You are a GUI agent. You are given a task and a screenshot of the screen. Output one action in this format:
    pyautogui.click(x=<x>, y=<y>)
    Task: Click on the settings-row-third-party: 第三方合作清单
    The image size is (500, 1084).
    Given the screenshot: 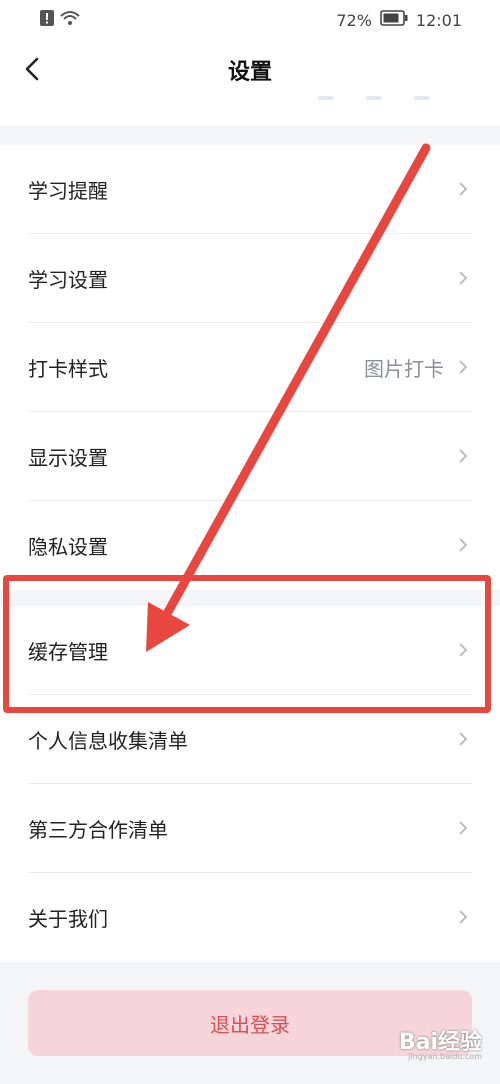 What is the action you would take?
    pyautogui.click(x=250, y=828)
    